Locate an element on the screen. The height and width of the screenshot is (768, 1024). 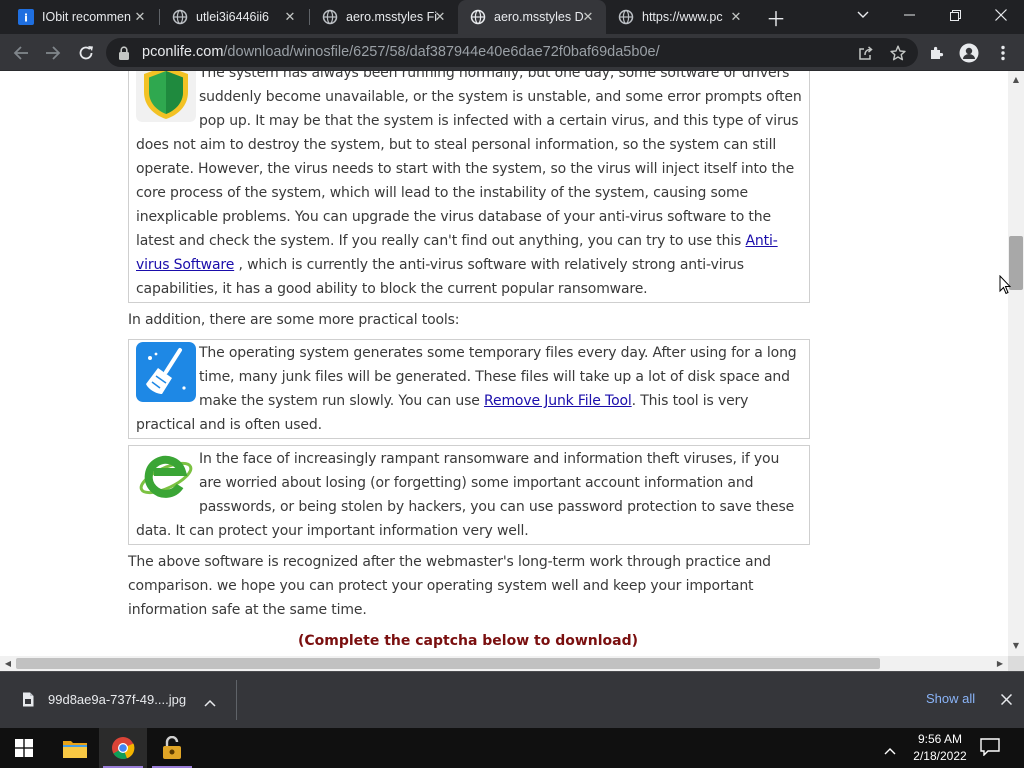
tab-aero-fi: aero.msstyles Fi ✕ is located at coordinates (384, 17).